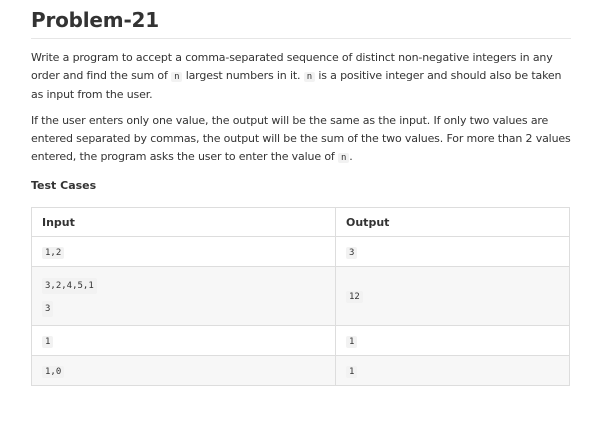  Describe the element at coordinates (183, 370) in the screenshot. I see `input-cell: 1,0` at that location.